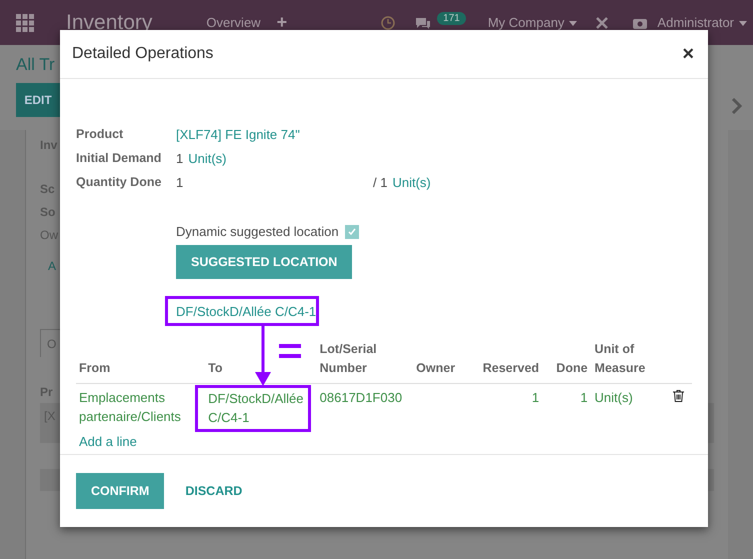 Image resolution: width=753 pixels, height=559 pixels. I want to click on table-cell: 08617D1F030, so click(365, 408).